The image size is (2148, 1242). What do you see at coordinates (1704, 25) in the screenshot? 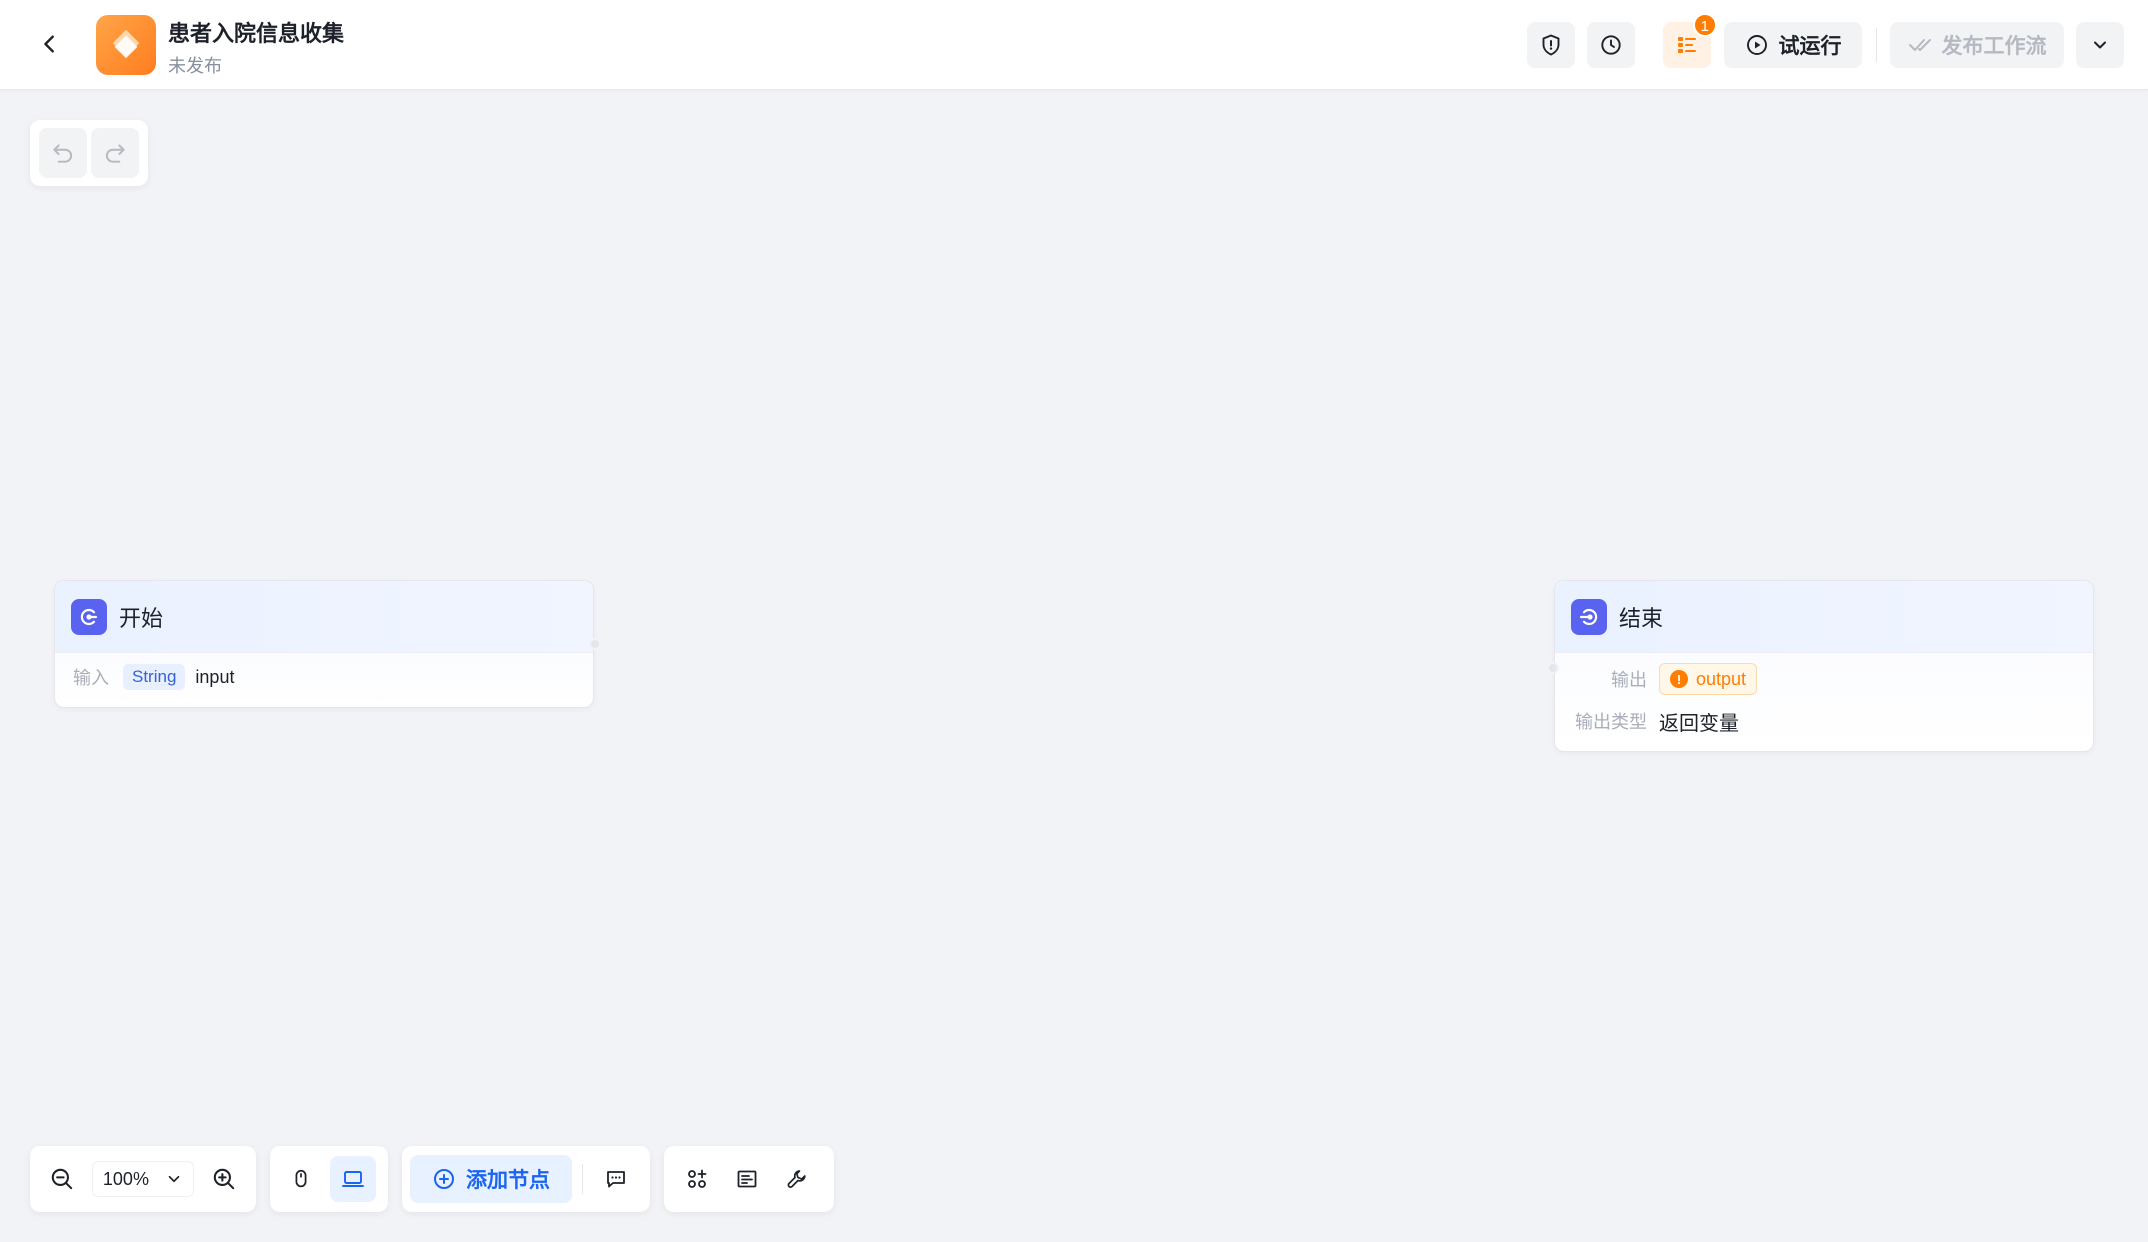
I see `issues-count-badge: 1` at bounding box center [1704, 25].